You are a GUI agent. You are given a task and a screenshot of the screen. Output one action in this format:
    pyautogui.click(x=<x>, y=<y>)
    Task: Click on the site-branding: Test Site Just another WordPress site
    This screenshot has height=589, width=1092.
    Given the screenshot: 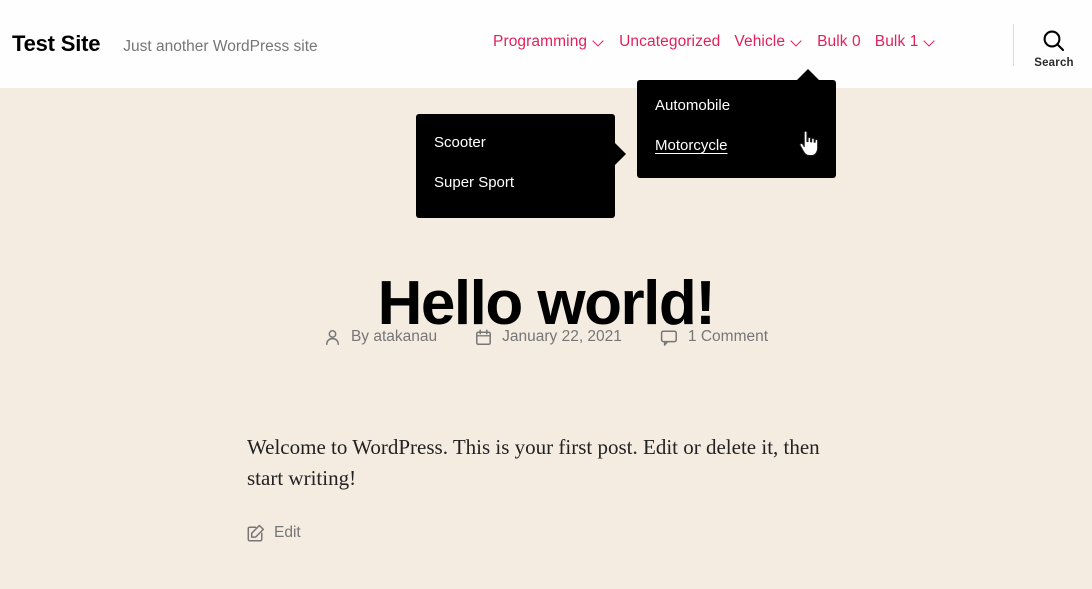 What is the action you would take?
    pyautogui.click(x=165, y=44)
    